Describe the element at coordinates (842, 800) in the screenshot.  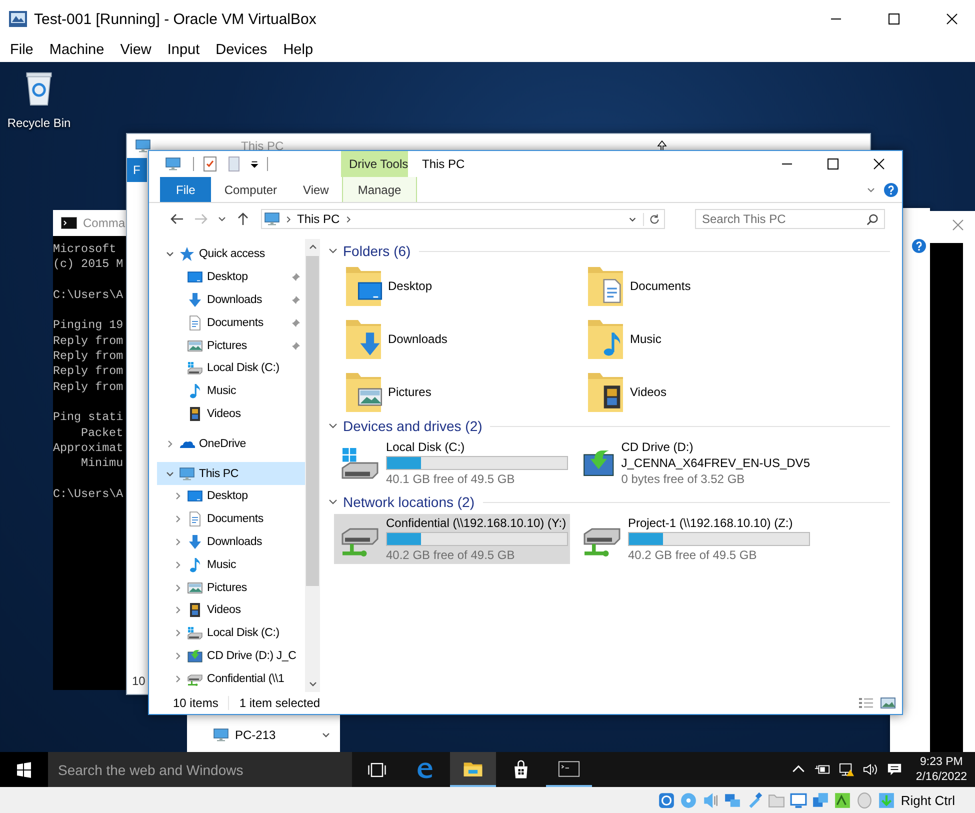
I see `activity-icon` at that location.